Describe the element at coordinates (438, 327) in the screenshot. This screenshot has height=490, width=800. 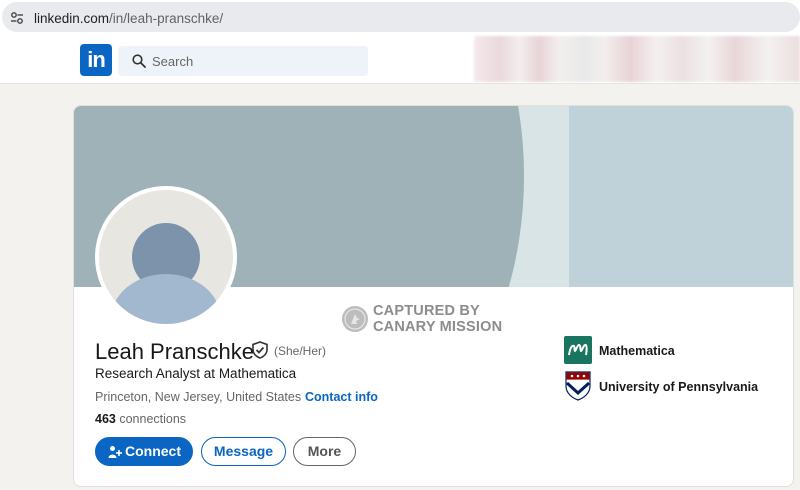
I see `watermark-line-2: CANARY MISSION` at that location.